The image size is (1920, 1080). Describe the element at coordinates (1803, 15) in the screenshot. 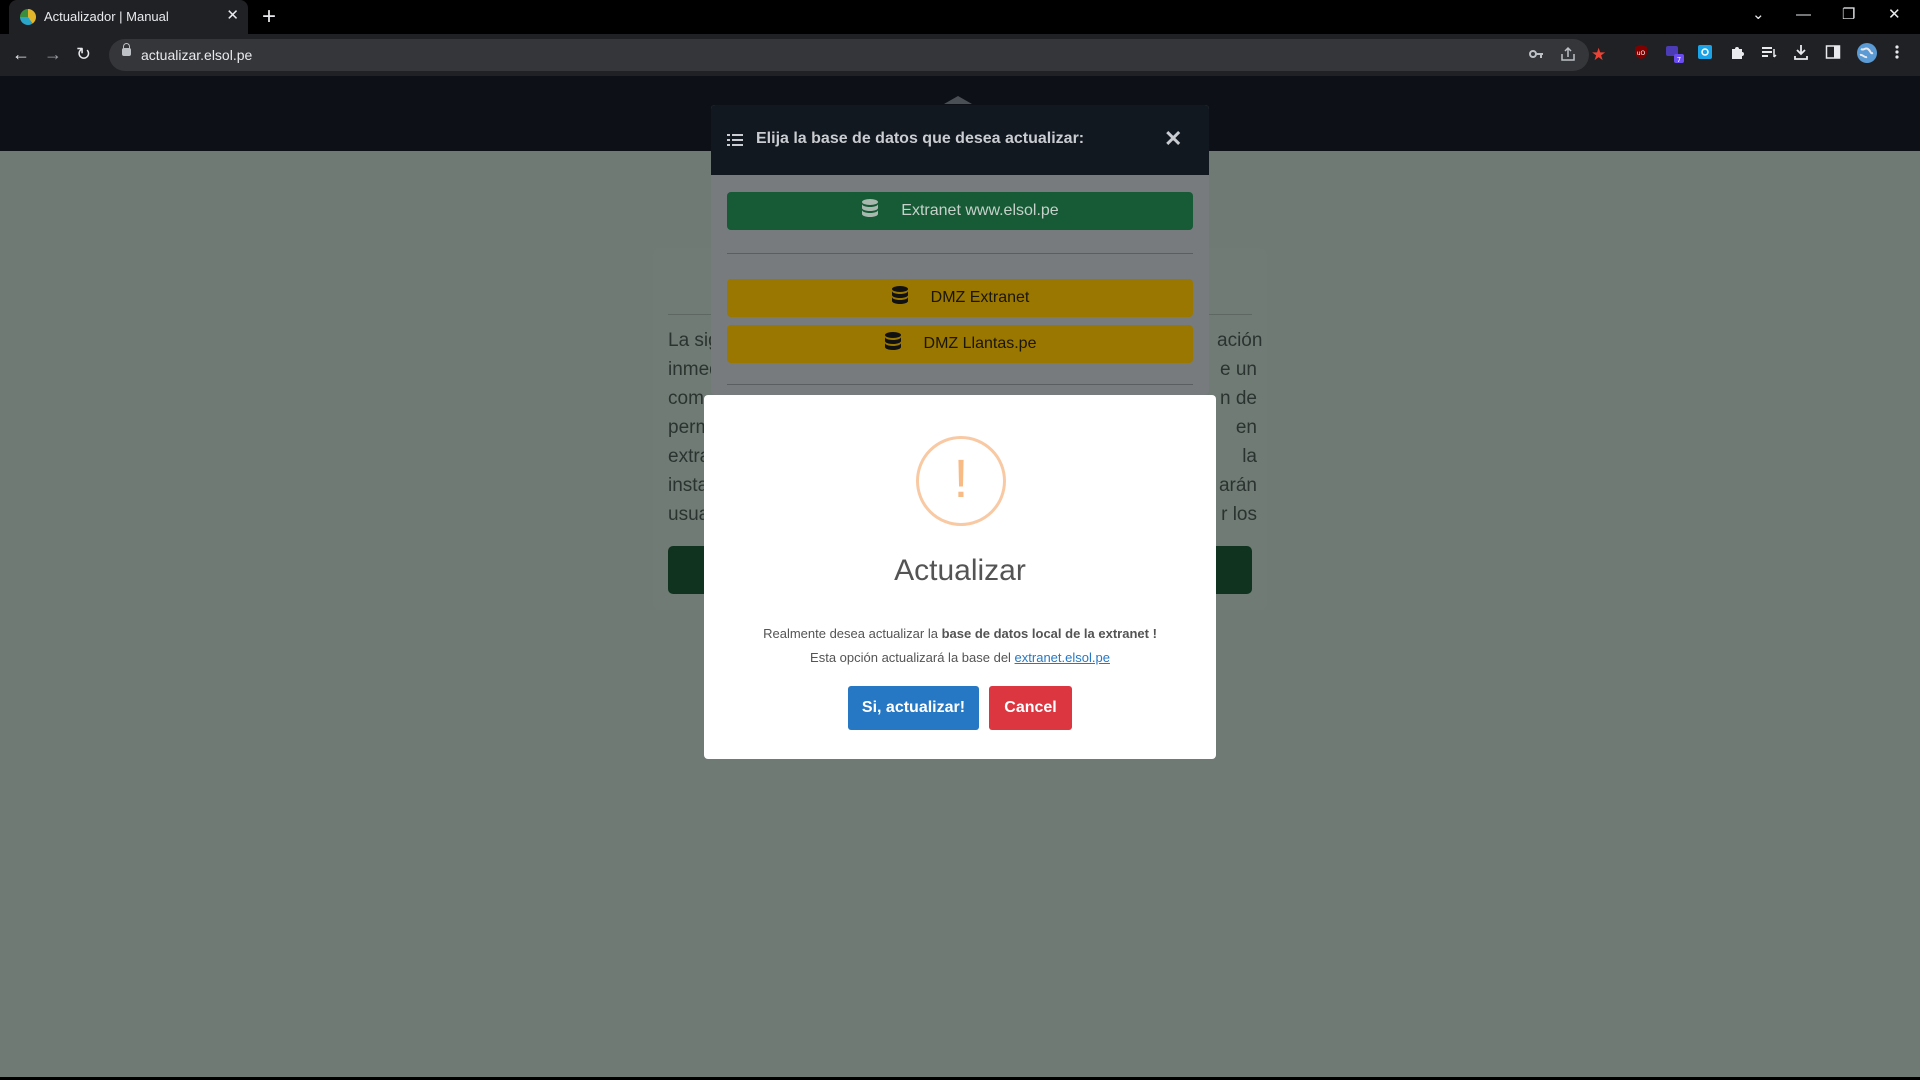

I see `minimize-icon: —` at that location.